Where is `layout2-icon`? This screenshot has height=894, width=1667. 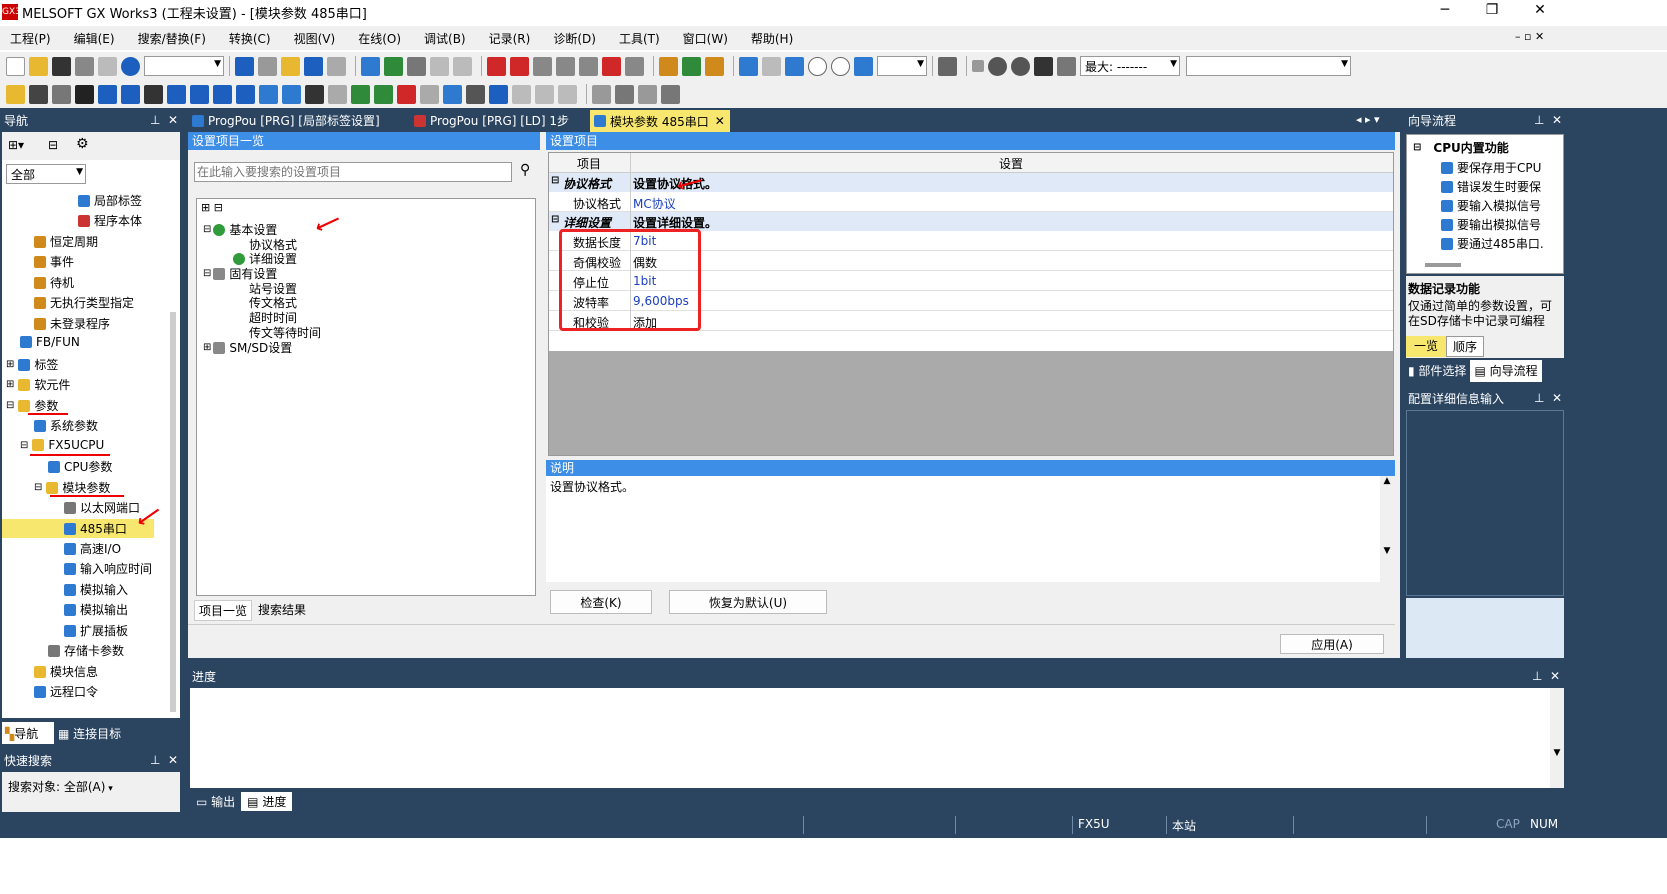 layout2-icon is located at coordinates (544, 94).